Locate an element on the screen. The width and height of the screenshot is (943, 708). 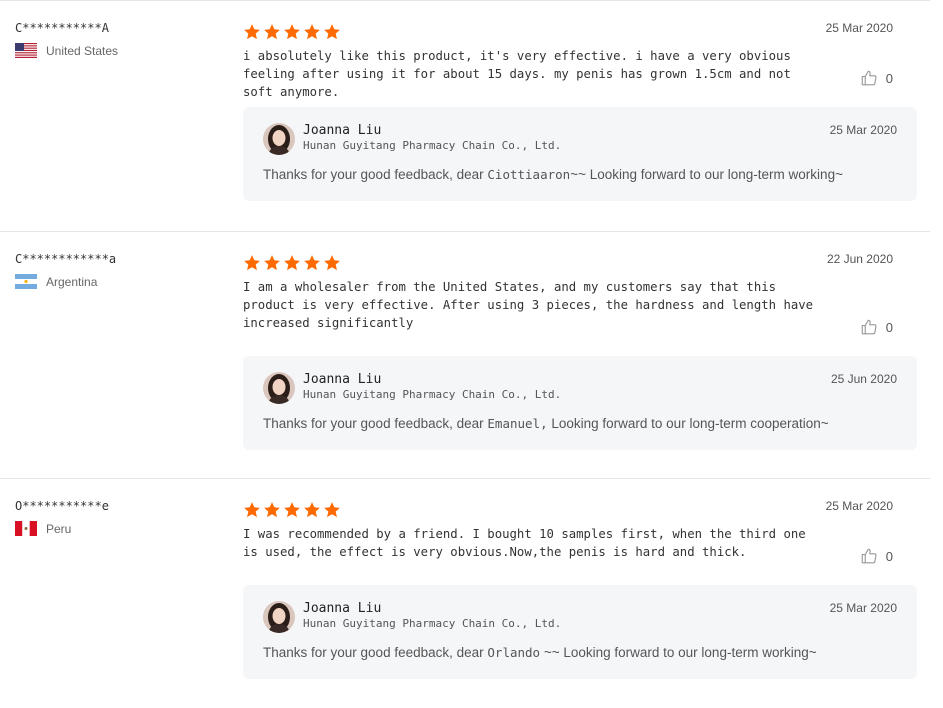
country-name: Argentina is located at coordinates (72, 281).